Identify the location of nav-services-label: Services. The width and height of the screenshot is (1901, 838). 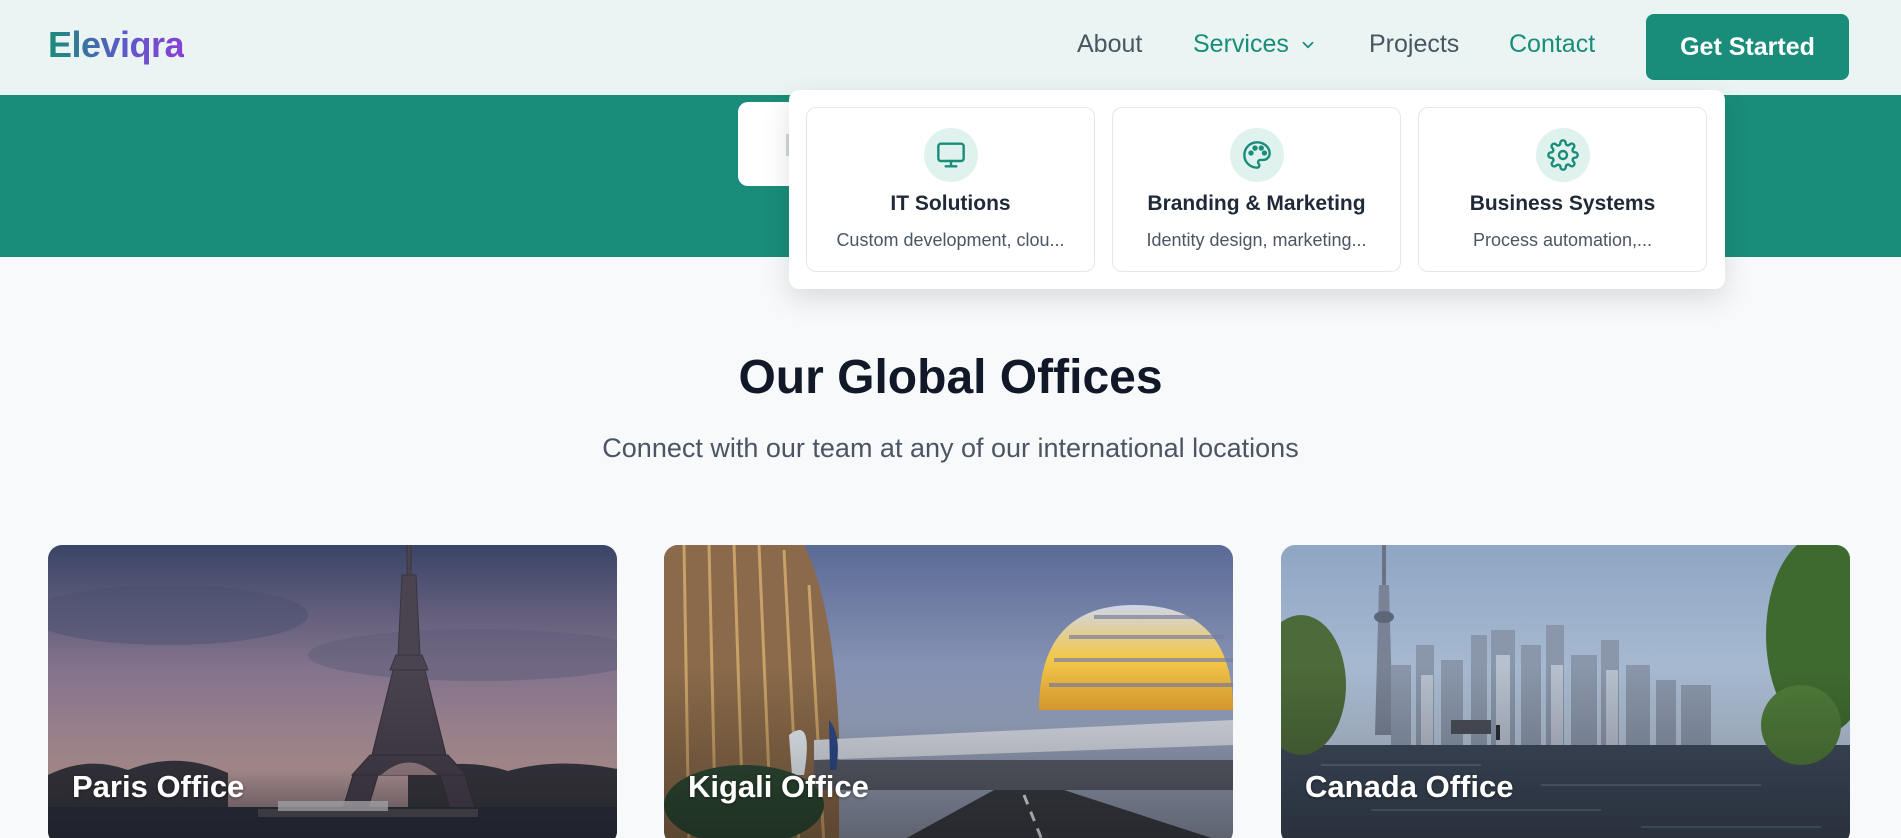
(1241, 44).